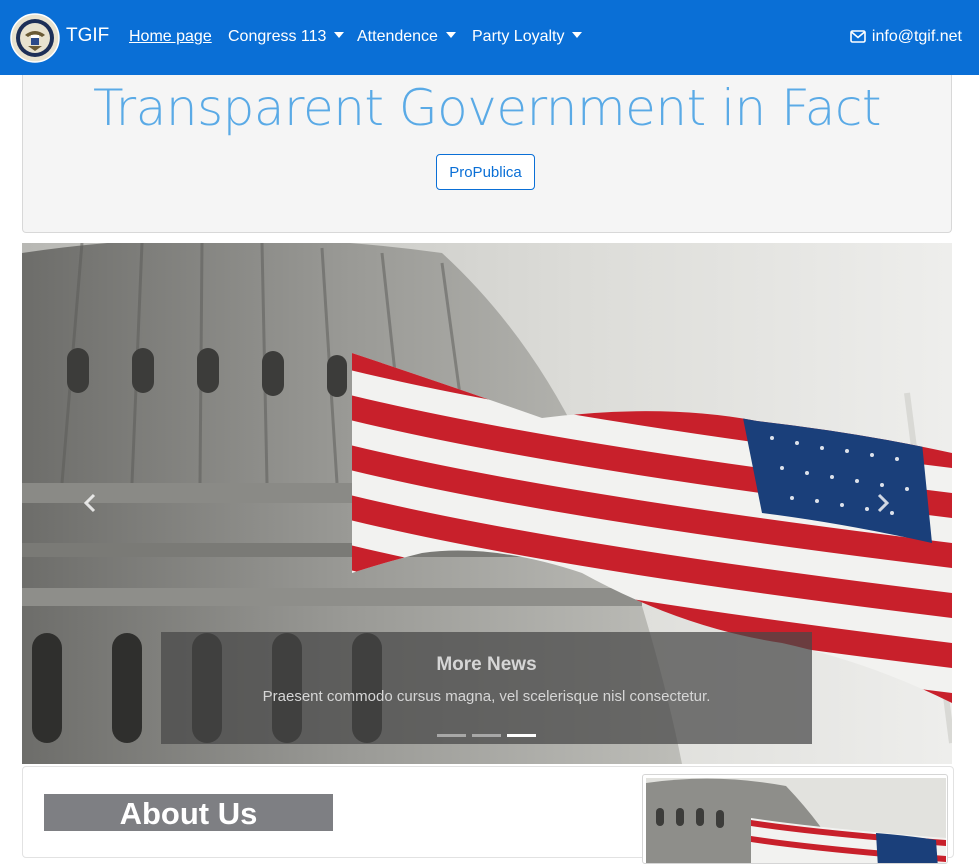 This screenshot has width=979, height=864. I want to click on about-section: About Us, so click(488, 815).